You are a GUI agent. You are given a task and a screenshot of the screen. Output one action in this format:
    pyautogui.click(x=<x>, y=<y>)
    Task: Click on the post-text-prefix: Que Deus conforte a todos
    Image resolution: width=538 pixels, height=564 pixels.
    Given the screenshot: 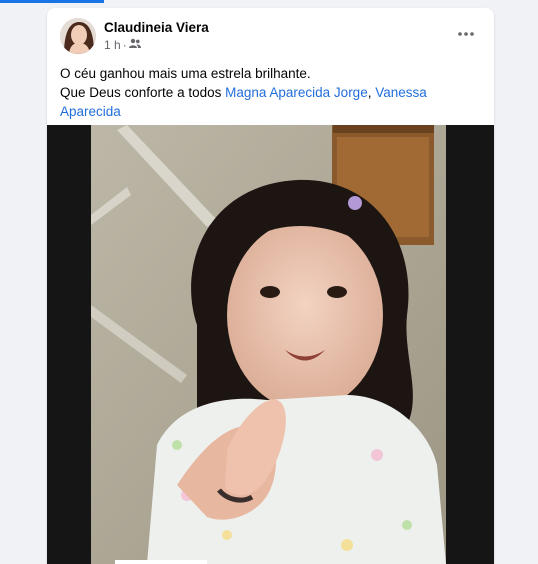 What is the action you would take?
    pyautogui.click(x=143, y=92)
    